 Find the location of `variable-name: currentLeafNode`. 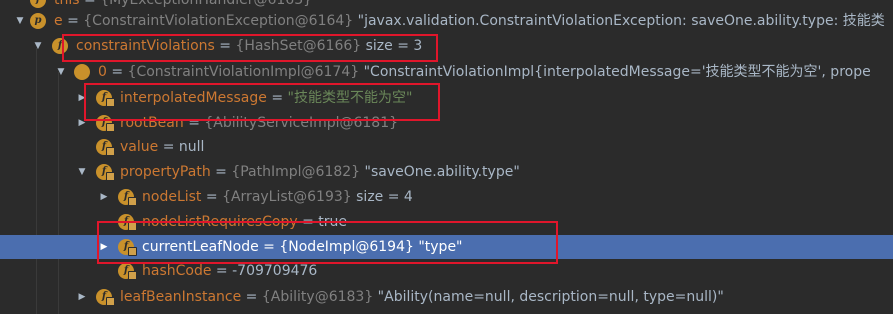

variable-name: currentLeafNode is located at coordinates (200, 247).